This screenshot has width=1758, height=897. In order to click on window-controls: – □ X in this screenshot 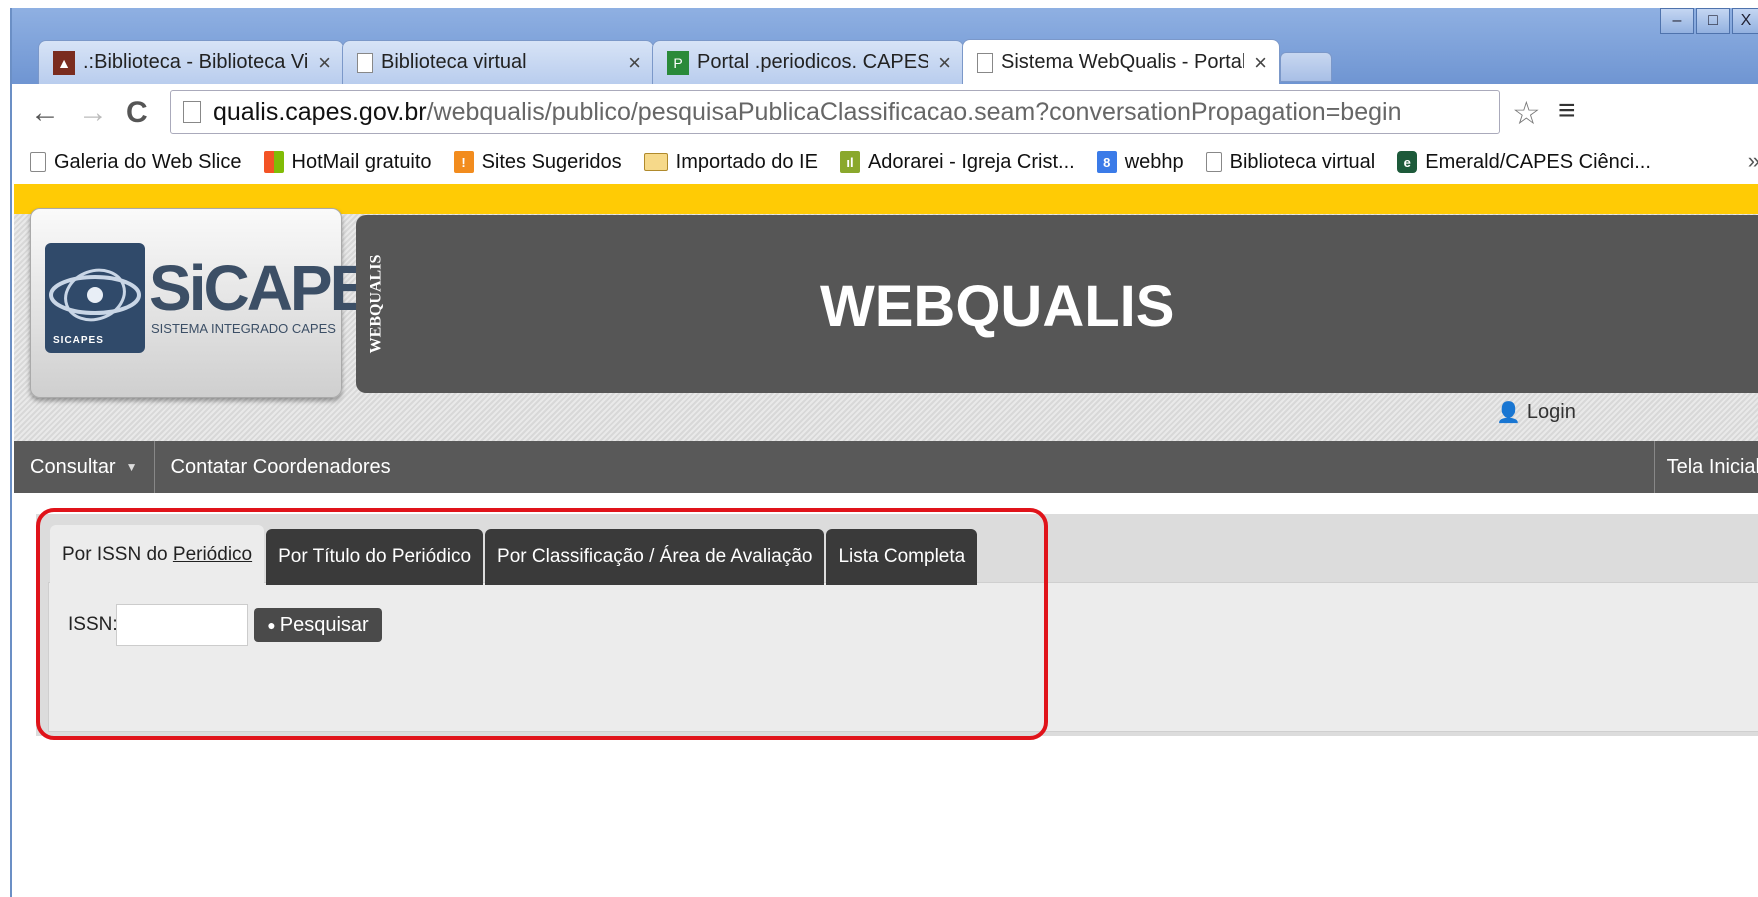, I will do `click(1708, 21)`.